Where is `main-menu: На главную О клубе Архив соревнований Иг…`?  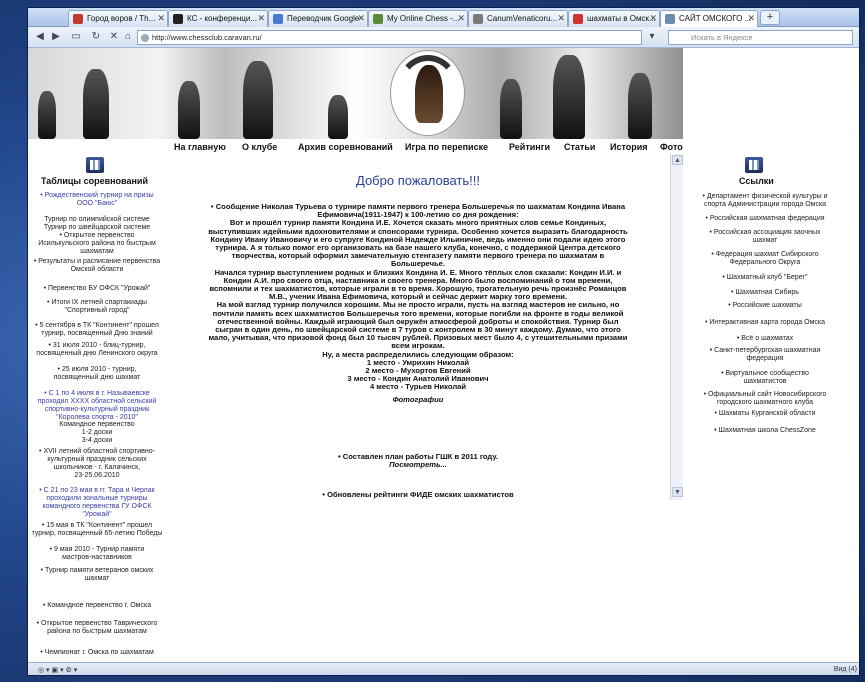
main-menu: На главную О клубе Архив соревнований Иг… is located at coordinates (355, 147).